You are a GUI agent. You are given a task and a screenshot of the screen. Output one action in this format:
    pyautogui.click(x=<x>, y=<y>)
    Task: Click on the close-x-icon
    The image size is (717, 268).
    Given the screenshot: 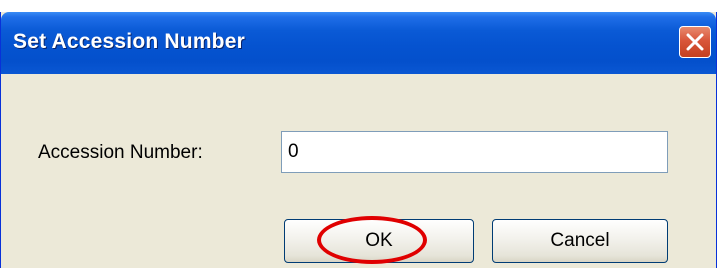 What is the action you would take?
    pyautogui.click(x=695, y=42)
    